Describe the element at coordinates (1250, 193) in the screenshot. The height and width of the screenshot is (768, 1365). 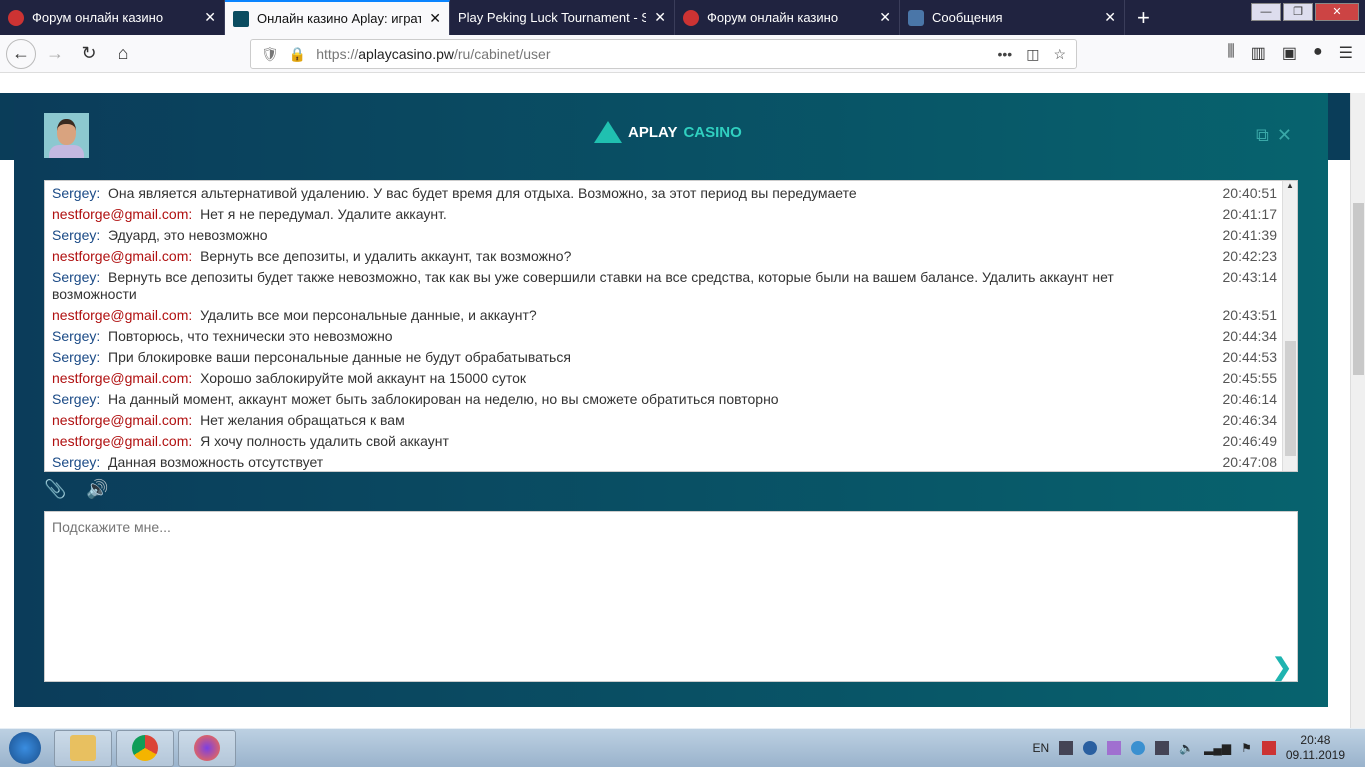
I see `message-time: 20:40:51` at that location.